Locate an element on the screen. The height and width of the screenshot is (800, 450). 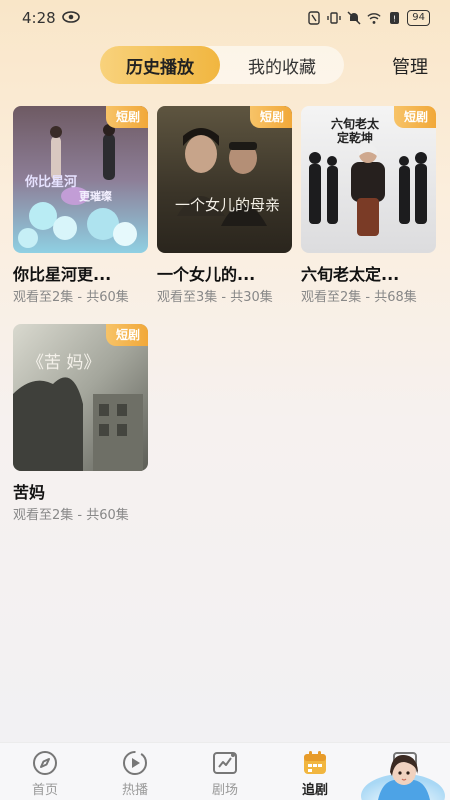
tab-favorites: 我的收藏 is located at coordinates (282, 65).